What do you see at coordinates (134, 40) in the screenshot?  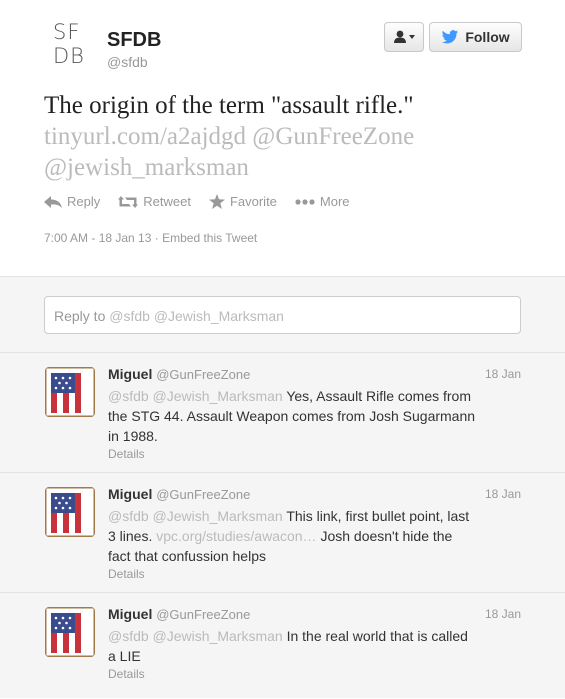 I see `profile-name: SFDB` at bounding box center [134, 40].